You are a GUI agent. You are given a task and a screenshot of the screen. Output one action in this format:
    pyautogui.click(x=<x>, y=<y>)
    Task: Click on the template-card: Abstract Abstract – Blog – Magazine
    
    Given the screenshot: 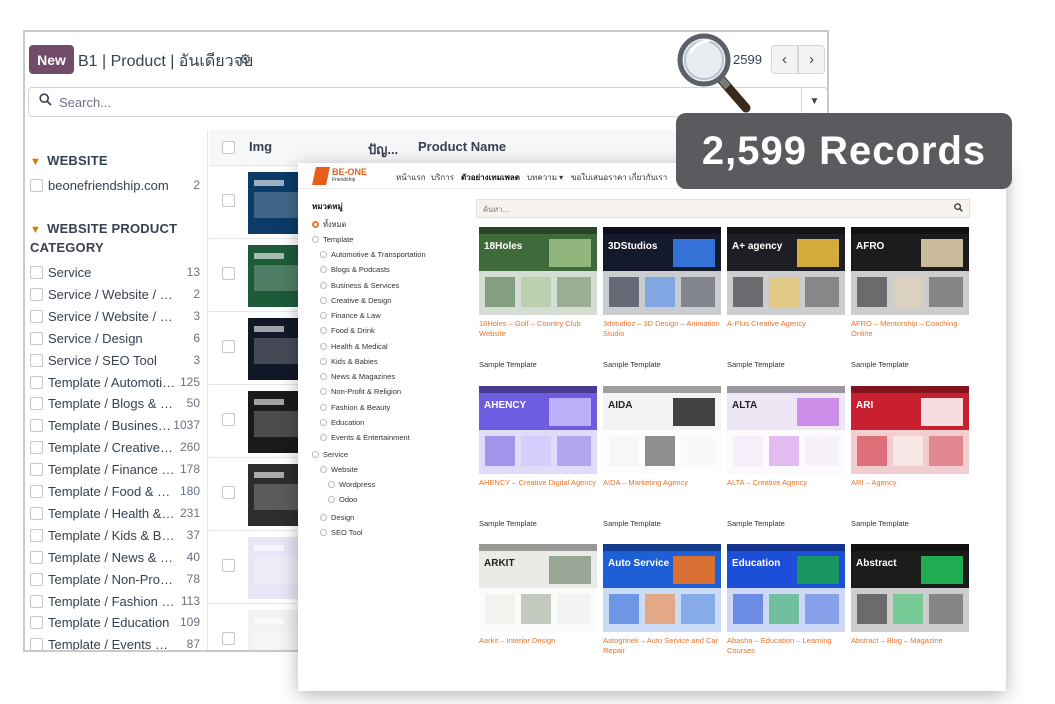 What is the action you would take?
    pyautogui.click(x=910, y=594)
    